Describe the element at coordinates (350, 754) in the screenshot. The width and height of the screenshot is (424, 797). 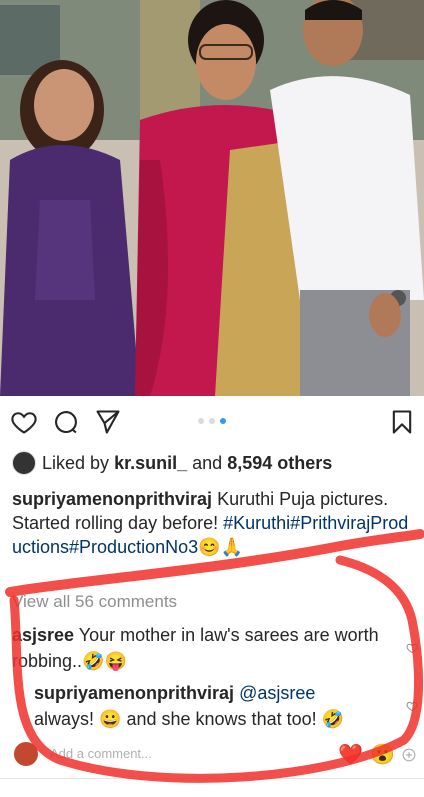
I see `quick-emoji-heart: ❤️` at that location.